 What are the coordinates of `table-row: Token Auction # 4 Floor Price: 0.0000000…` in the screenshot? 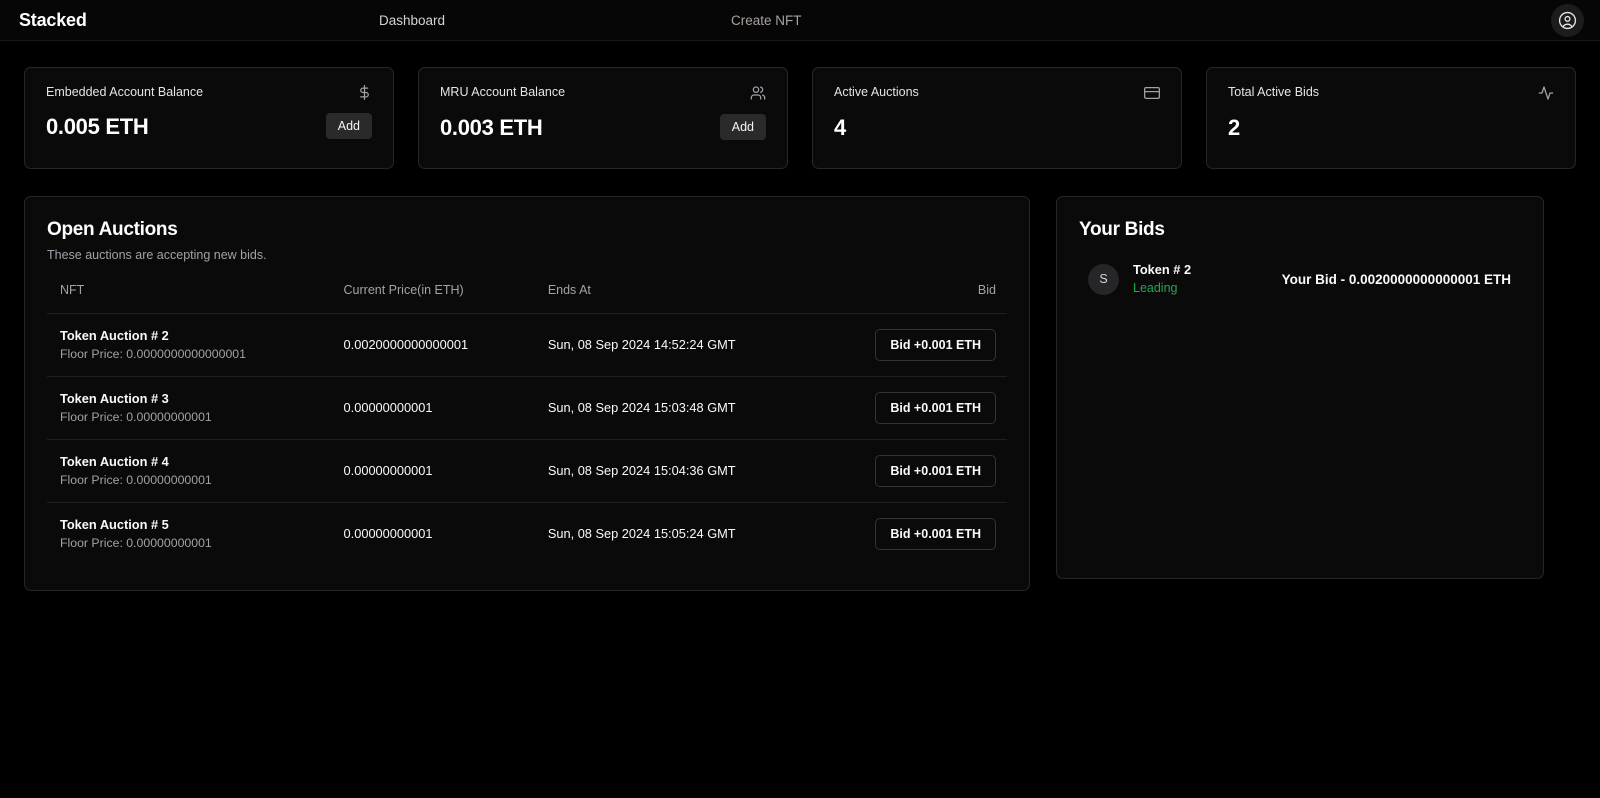 It's located at (527, 470).